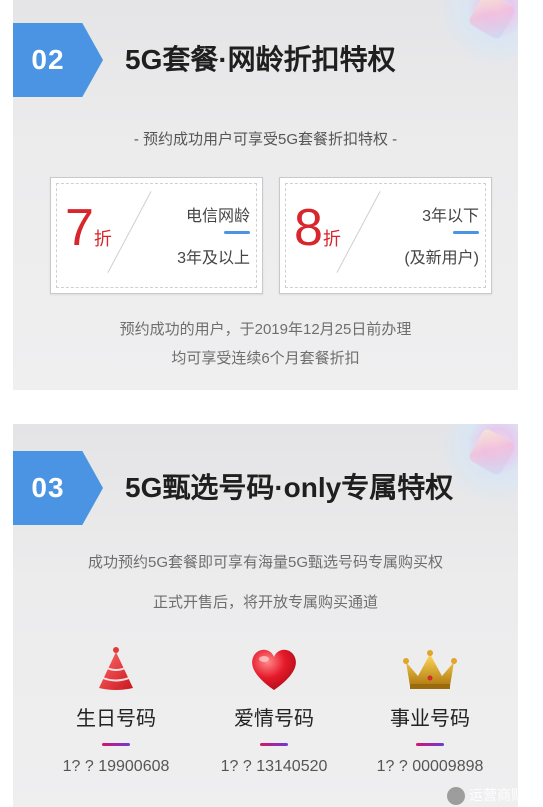 The width and height of the screenshot is (543, 807). What do you see at coordinates (265, 358) in the screenshot?
I see `notice-line: 均可享受连续6个月套餐折扣` at bounding box center [265, 358].